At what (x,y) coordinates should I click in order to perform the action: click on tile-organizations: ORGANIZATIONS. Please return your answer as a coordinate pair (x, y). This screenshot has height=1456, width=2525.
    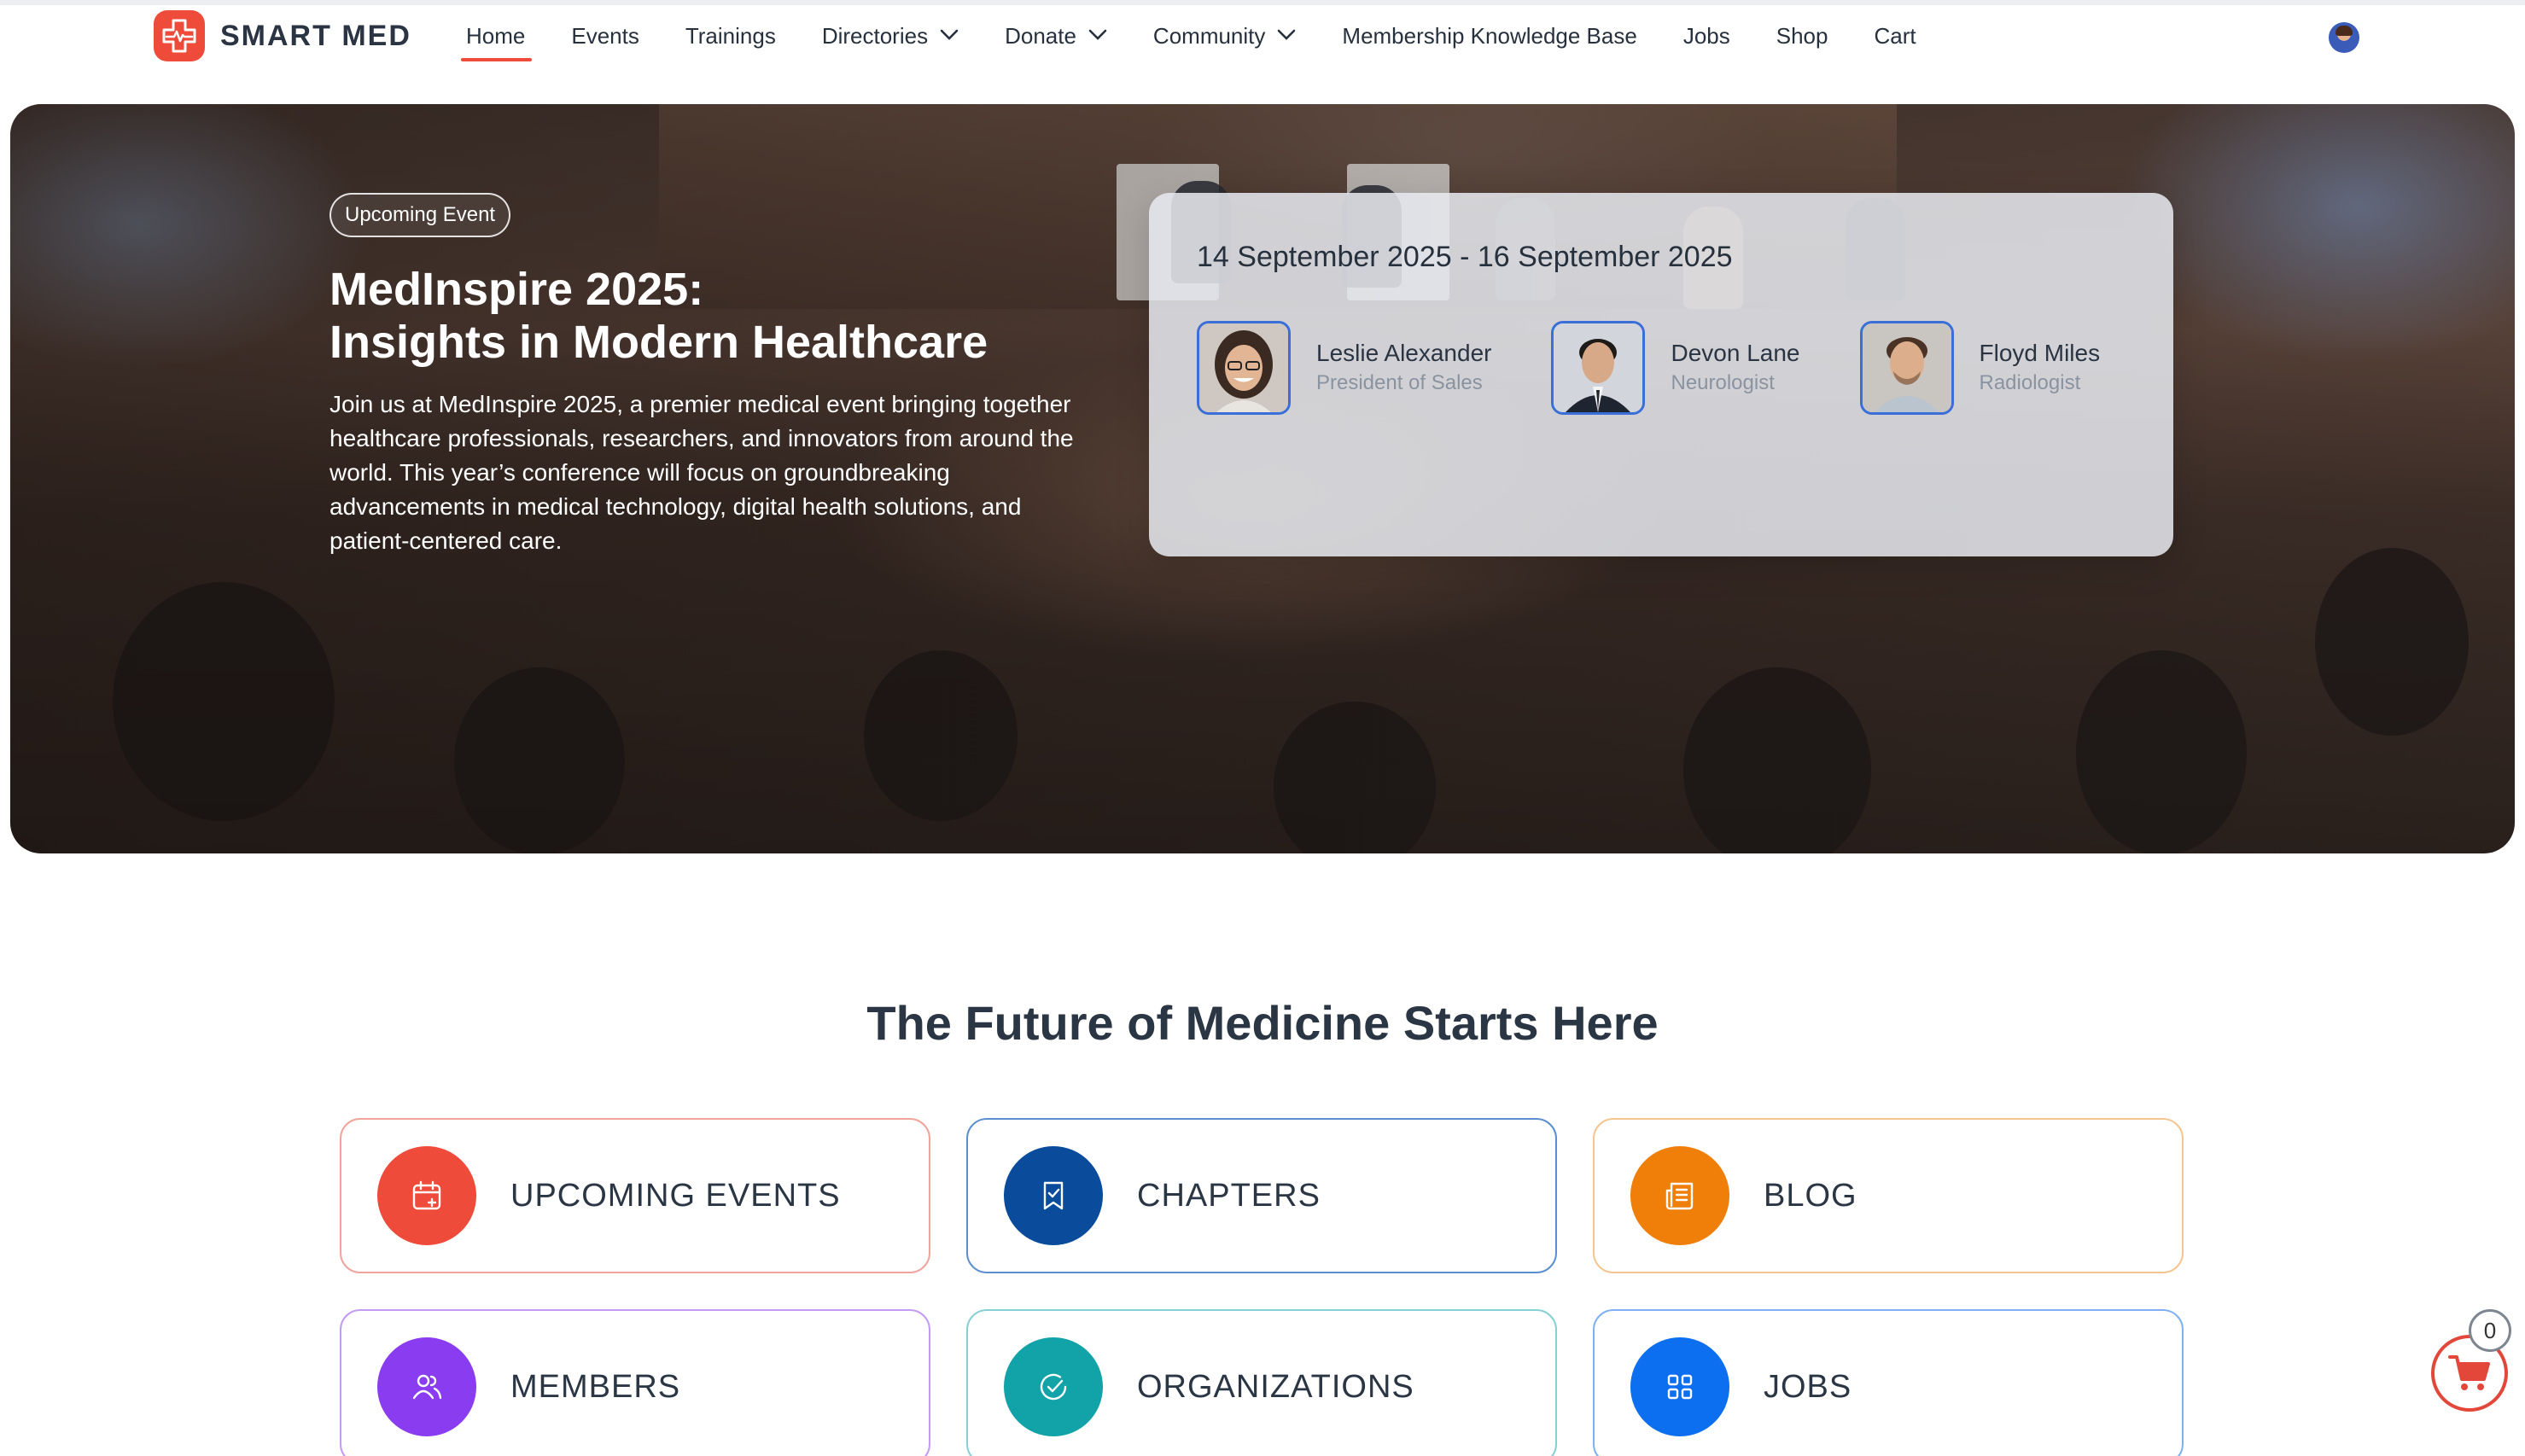
    Looking at the image, I should click on (1261, 1383).